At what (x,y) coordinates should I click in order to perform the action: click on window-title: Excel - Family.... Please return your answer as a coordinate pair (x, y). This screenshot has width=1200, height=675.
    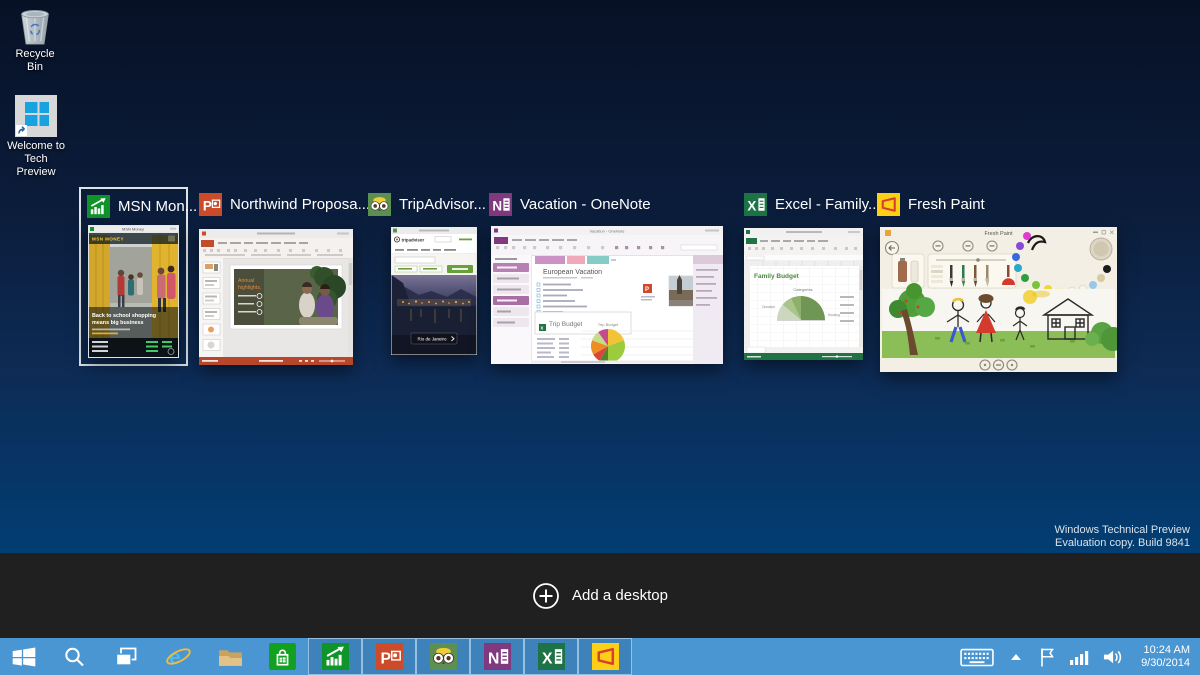
    Looking at the image, I should click on (828, 204).